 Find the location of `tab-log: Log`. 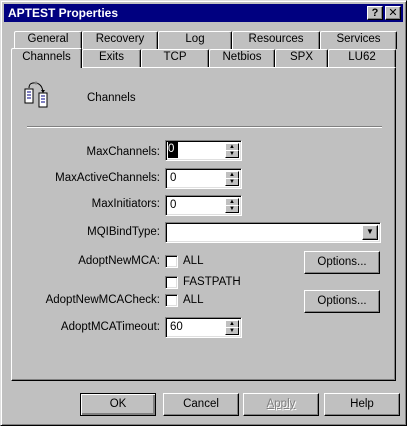

tab-log: Log is located at coordinates (195, 40).